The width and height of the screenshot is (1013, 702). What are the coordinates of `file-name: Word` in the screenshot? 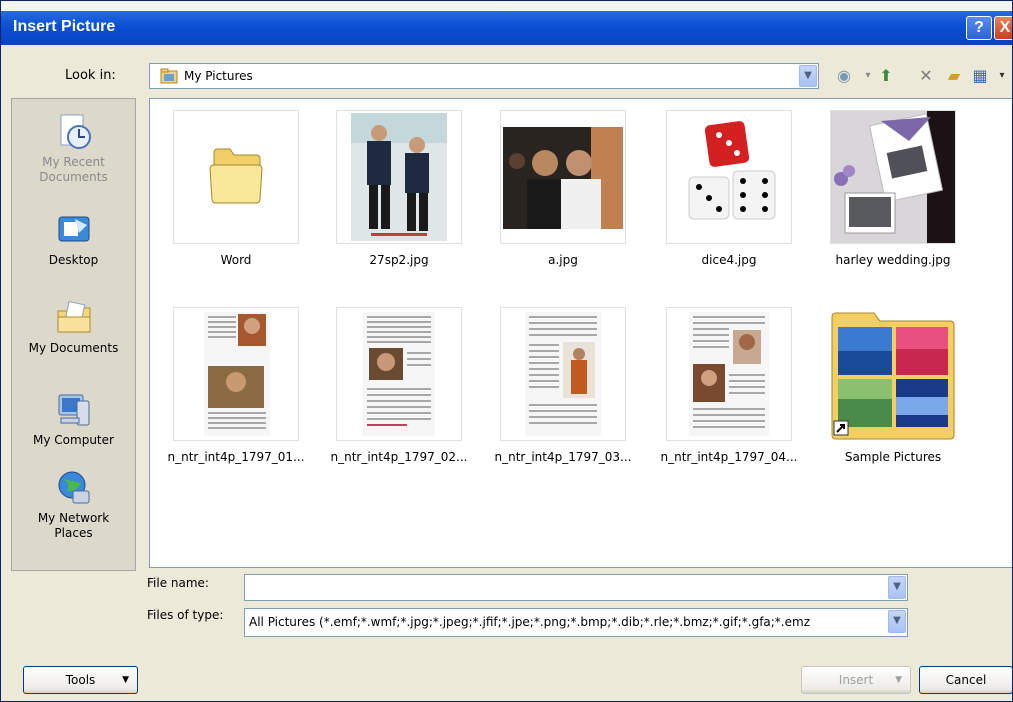 It's located at (236, 260).